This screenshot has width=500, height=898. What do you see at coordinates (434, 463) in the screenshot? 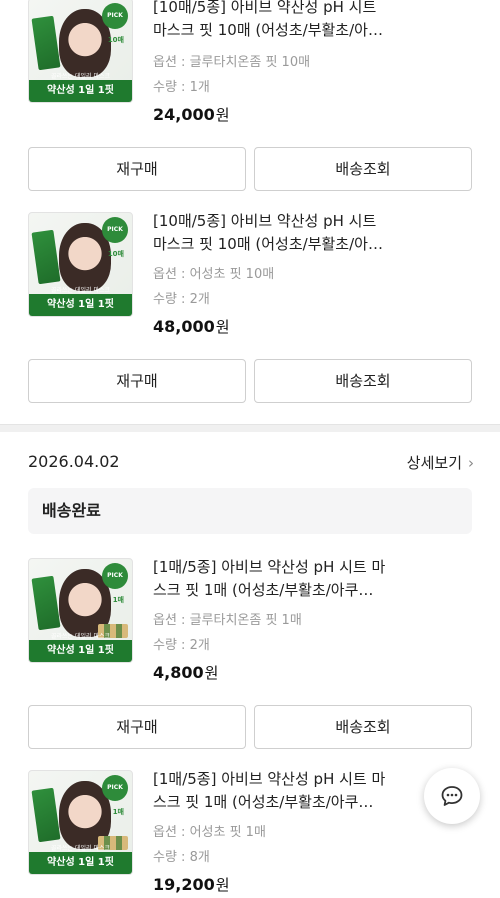
I see `order-detail-label: 상세보기` at bounding box center [434, 463].